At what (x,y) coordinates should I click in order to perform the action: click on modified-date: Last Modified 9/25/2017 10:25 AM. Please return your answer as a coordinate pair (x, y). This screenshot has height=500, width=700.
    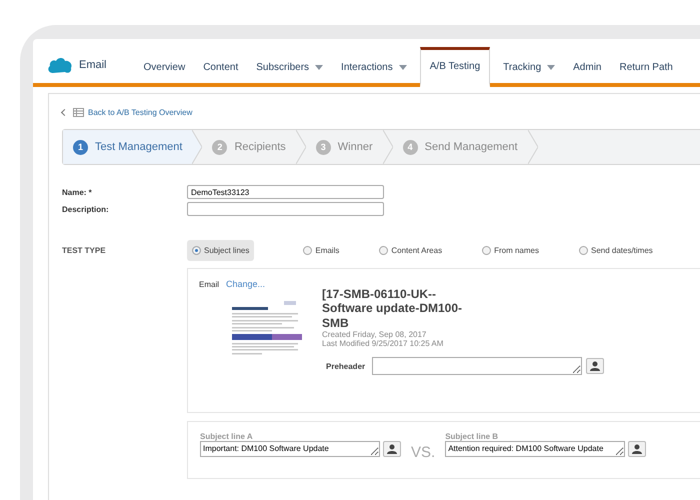
    Looking at the image, I should click on (383, 343).